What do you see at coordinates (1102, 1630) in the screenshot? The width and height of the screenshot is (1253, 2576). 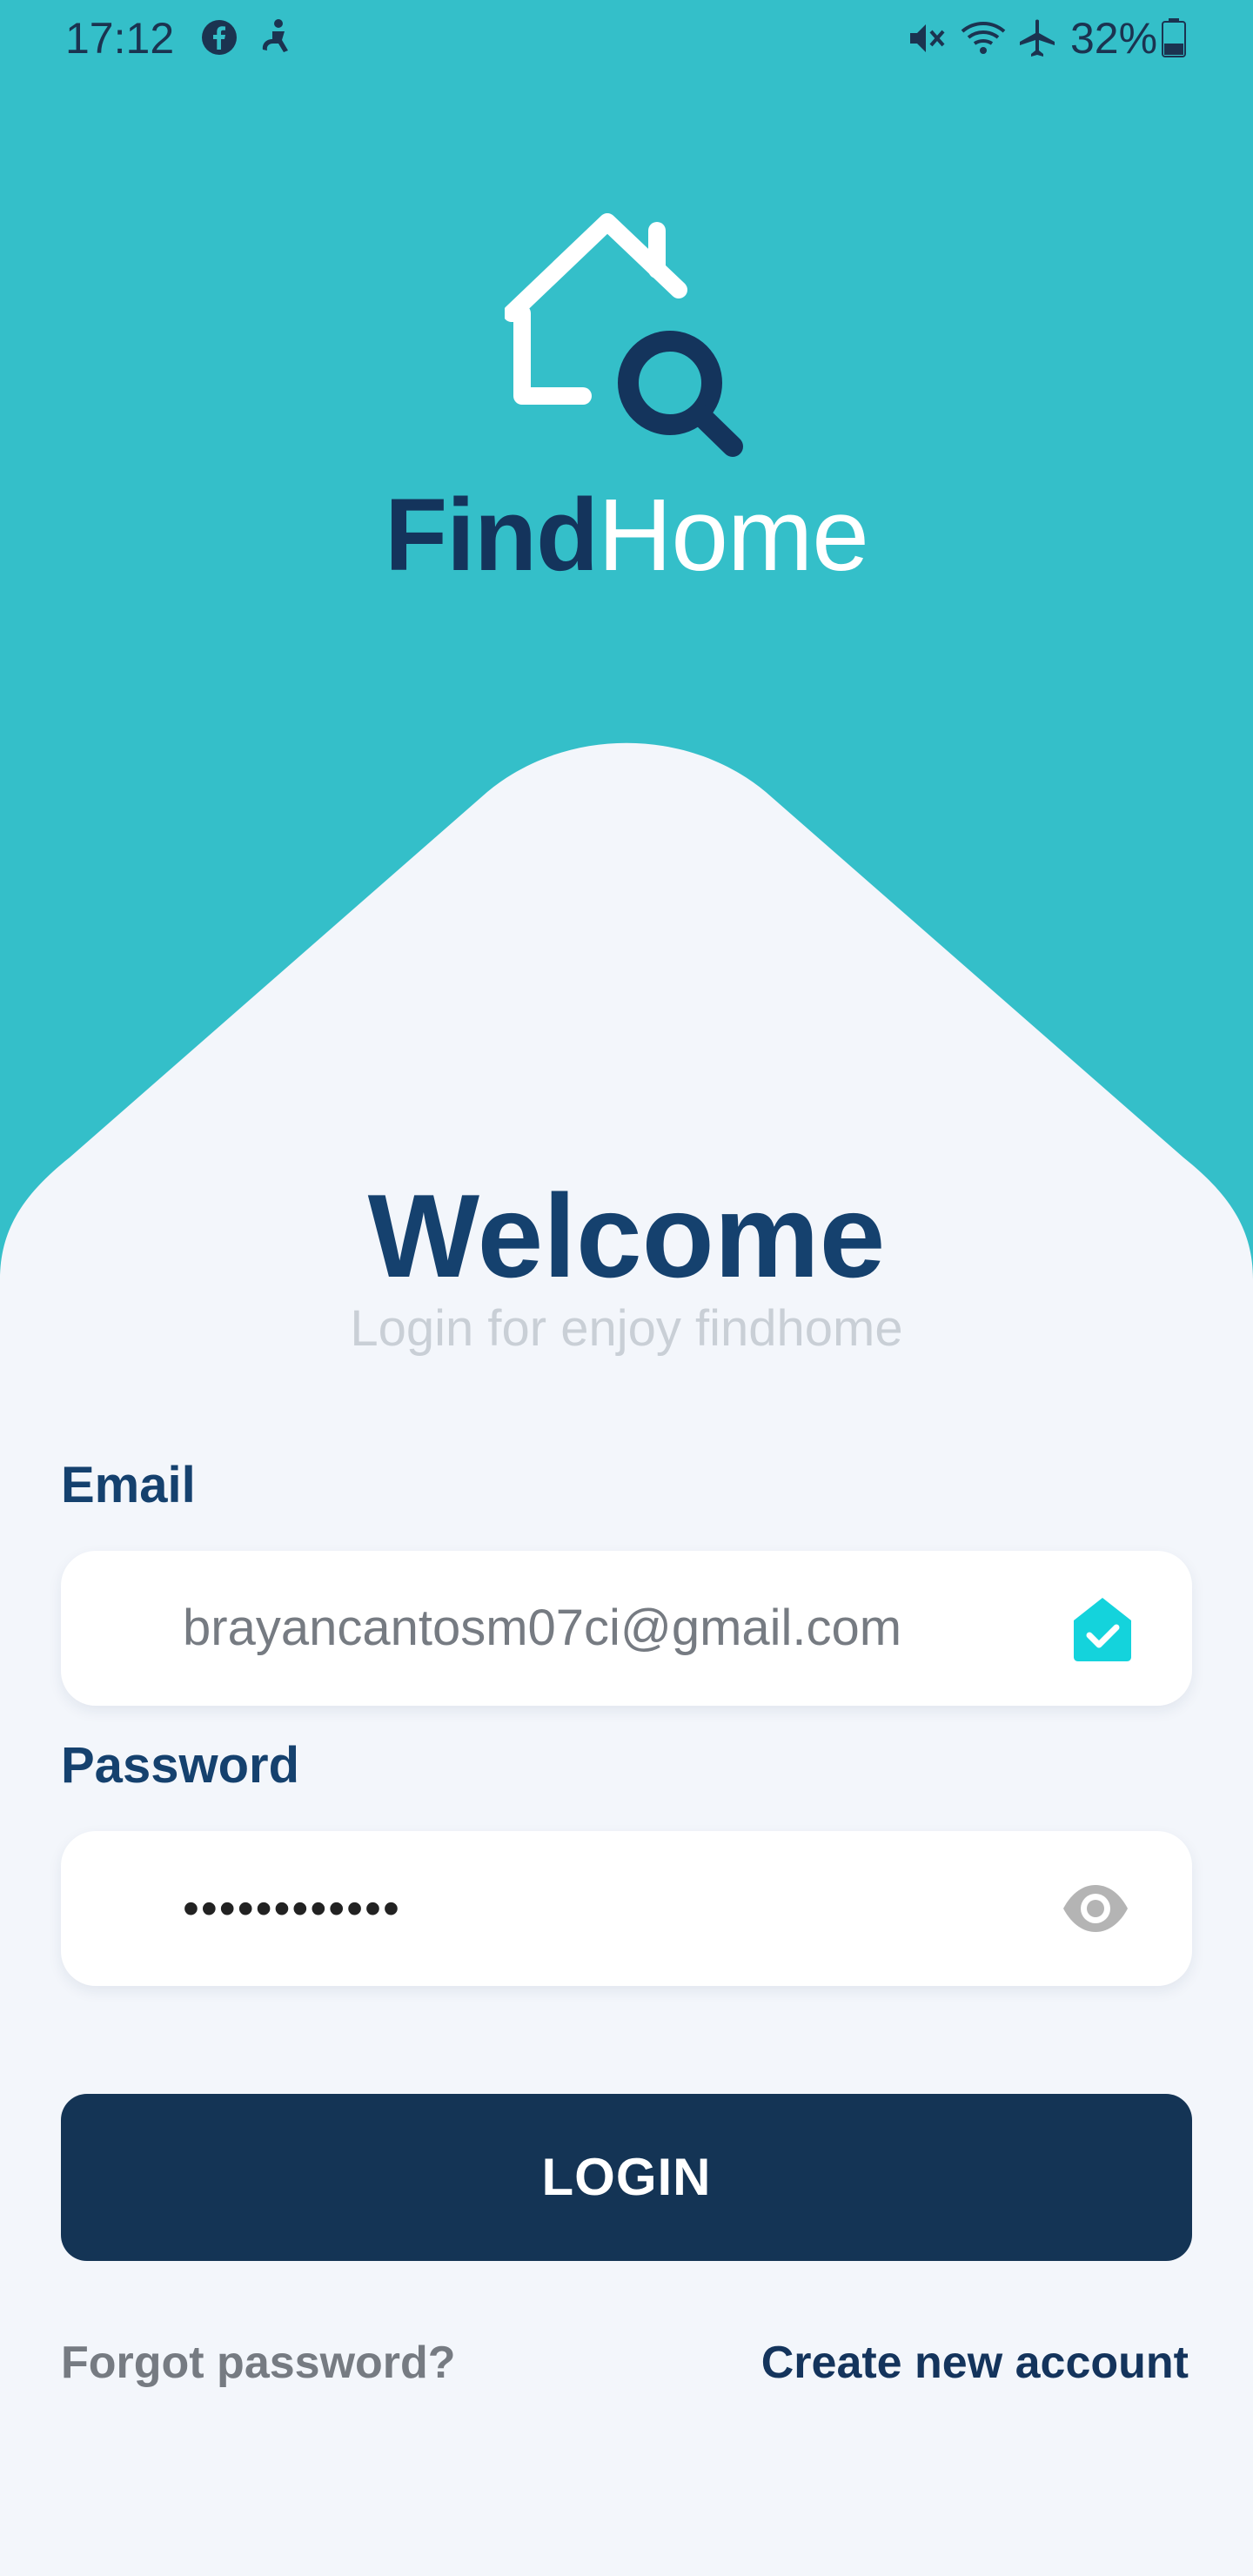 I see `verified-house-icon` at bounding box center [1102, 1630].